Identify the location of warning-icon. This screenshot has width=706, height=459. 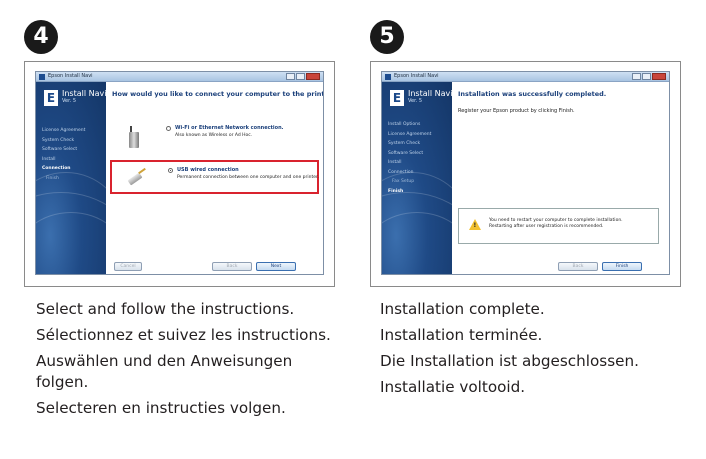
(475, 224).